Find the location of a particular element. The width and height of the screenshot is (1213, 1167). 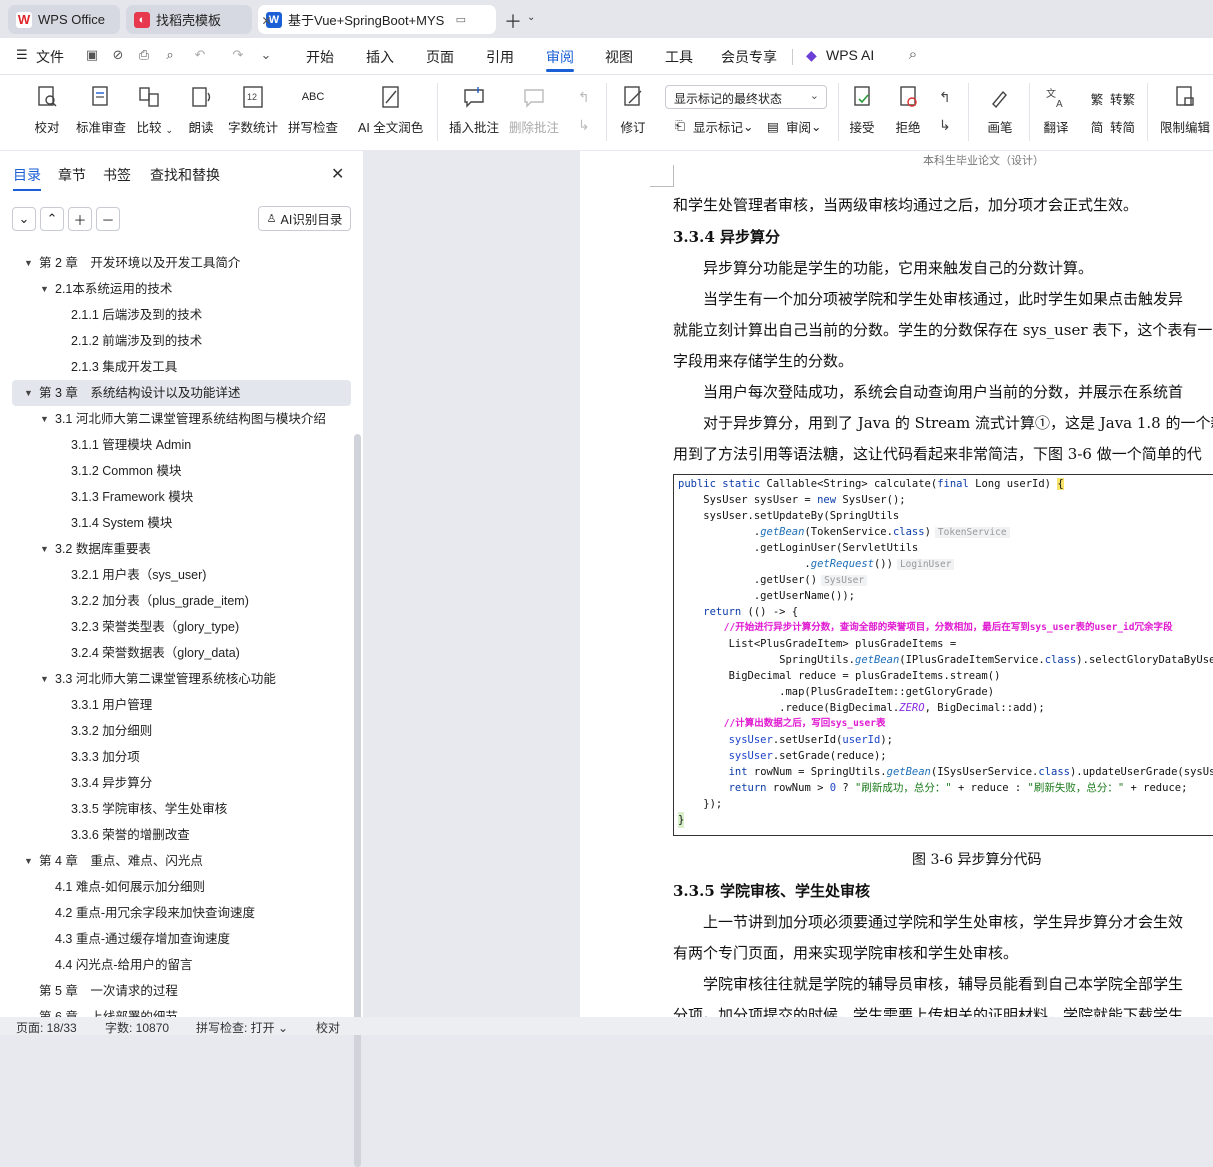

remove-heading-button: － is located at coordinates (108, 219).